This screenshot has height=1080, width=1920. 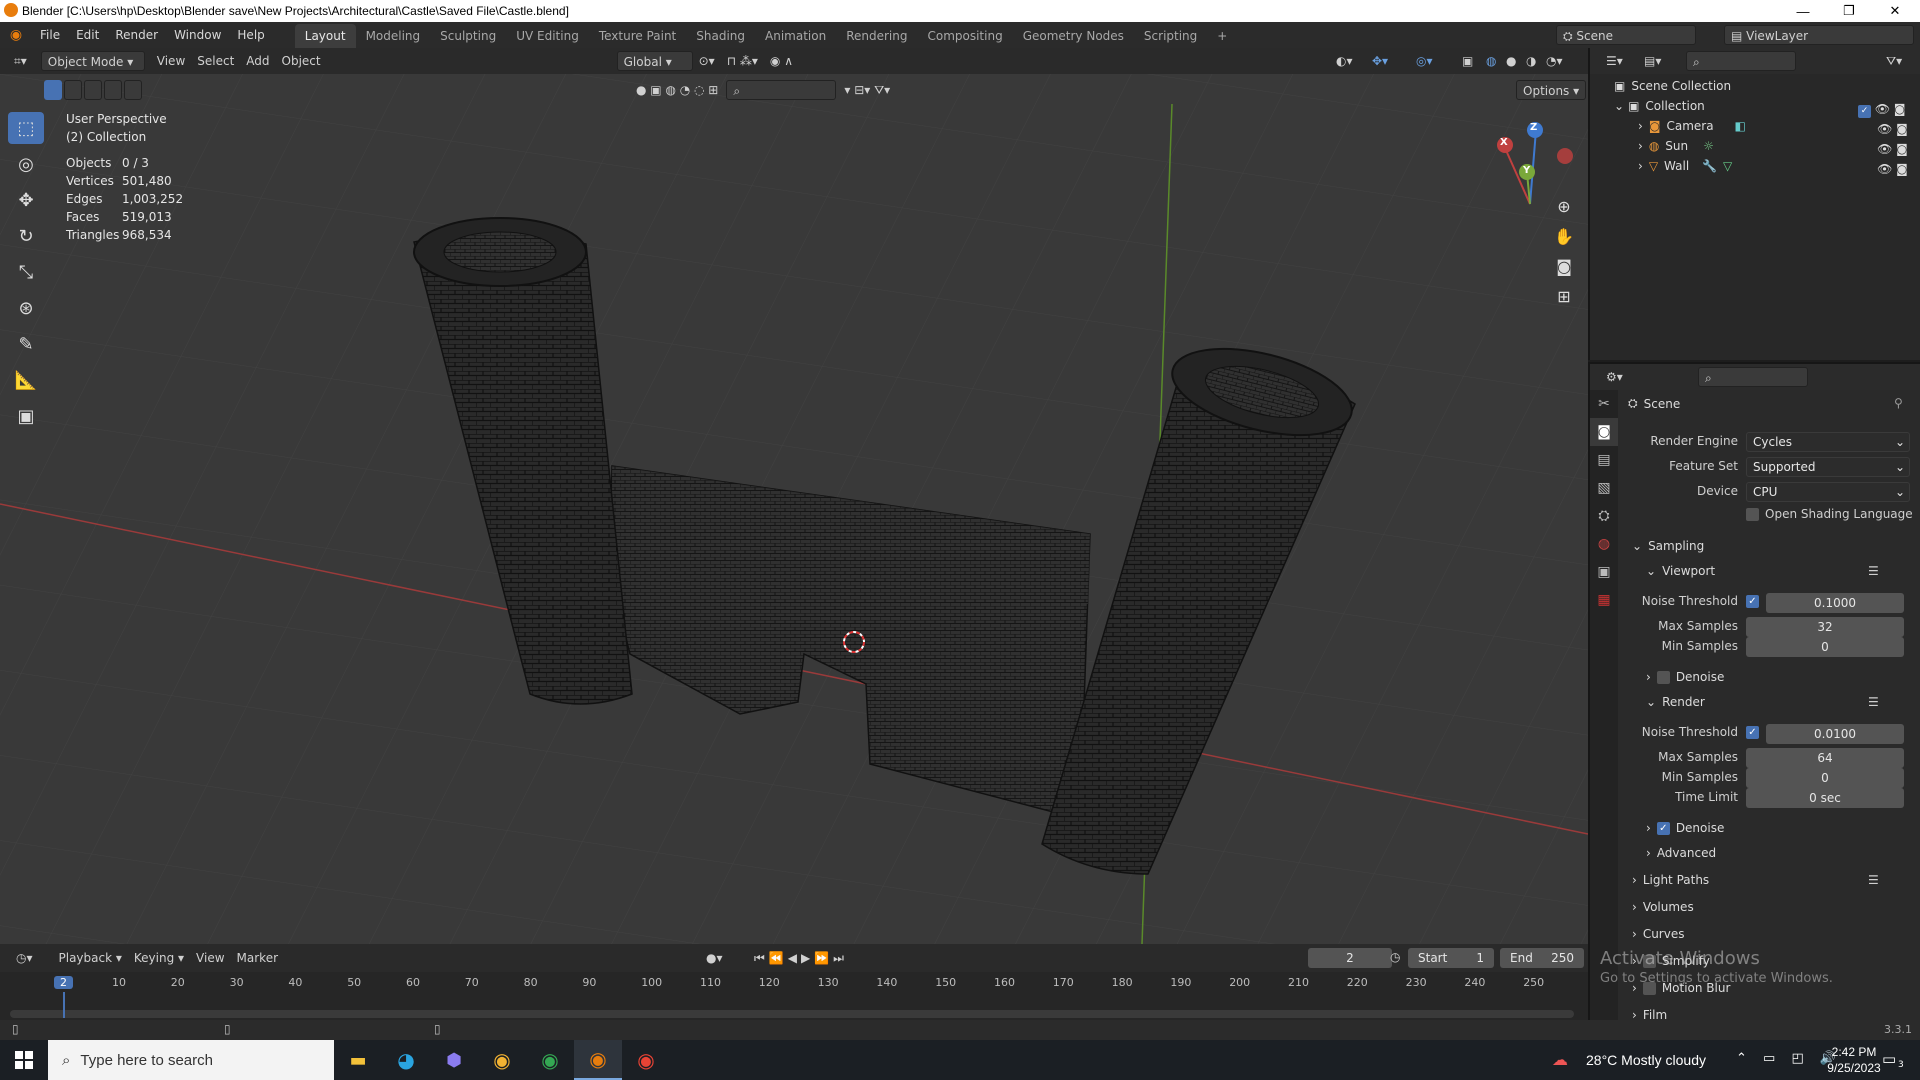 I want to click on select-subtract-icon, so click(x=93, y=90).